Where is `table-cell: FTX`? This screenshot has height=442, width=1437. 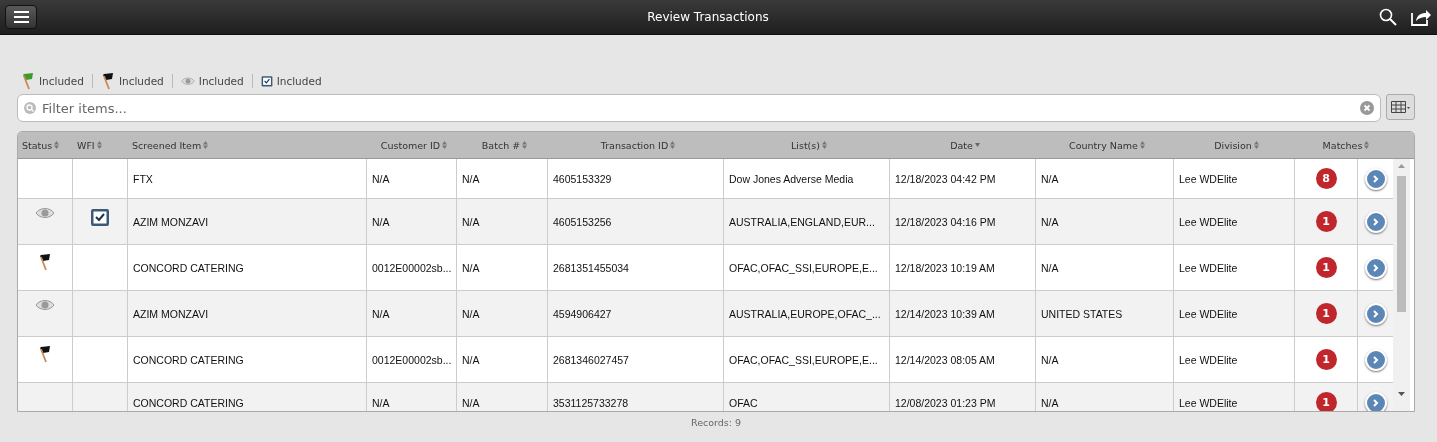 table-cell: FTX is located at coordinates (143, 178).